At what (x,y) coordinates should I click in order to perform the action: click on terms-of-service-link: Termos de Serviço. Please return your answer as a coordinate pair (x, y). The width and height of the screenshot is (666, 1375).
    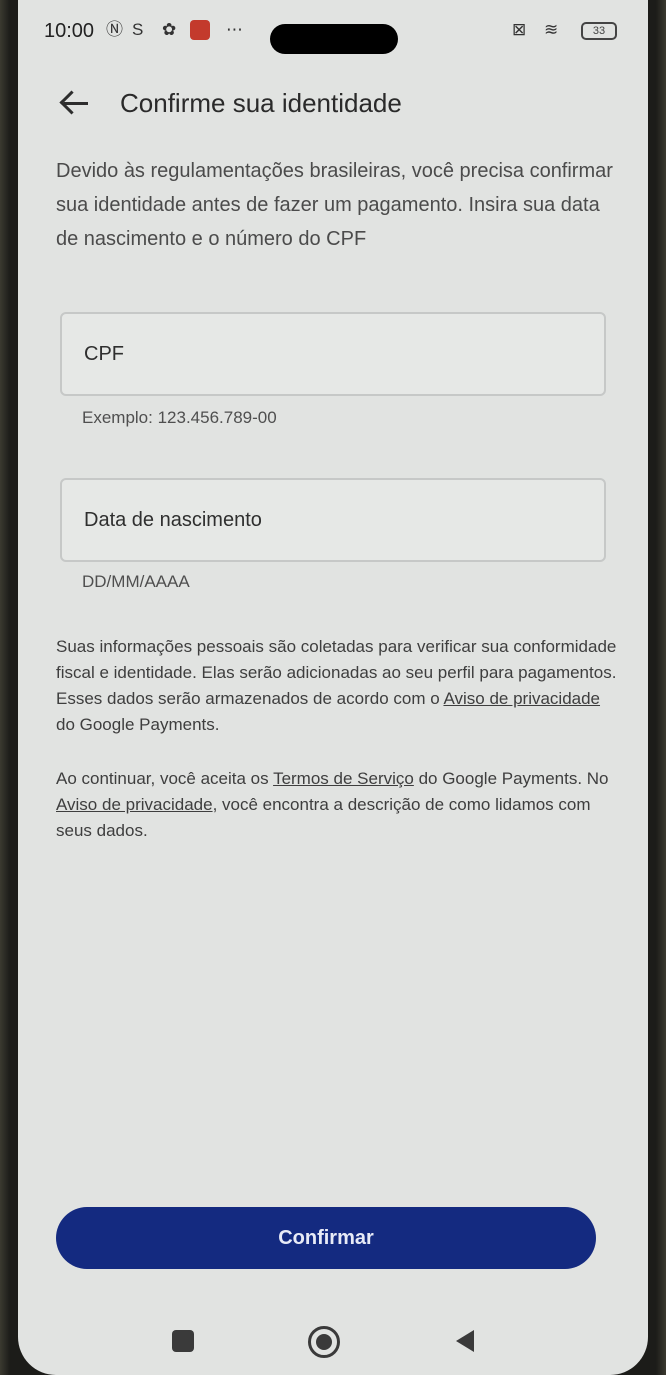
    Looking at the image, I should click on (343, 778).